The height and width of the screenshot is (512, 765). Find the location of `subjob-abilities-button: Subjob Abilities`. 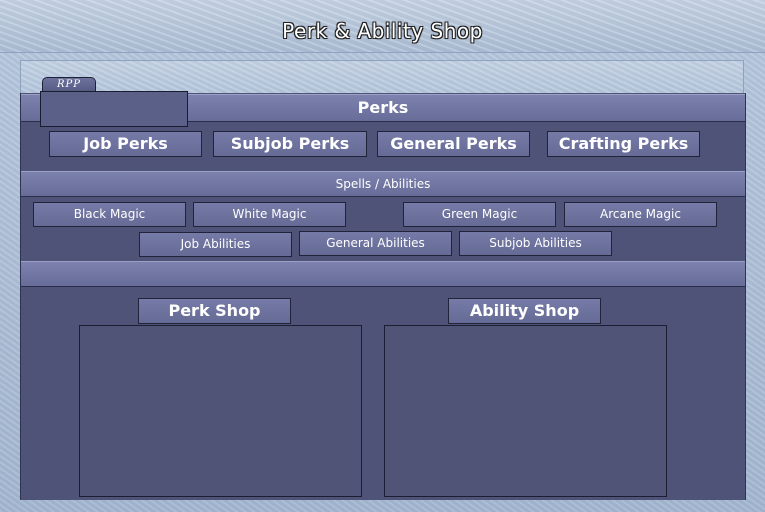

subjob-abilities-button: Subjob Abilities is located at coordinates (535, 243).